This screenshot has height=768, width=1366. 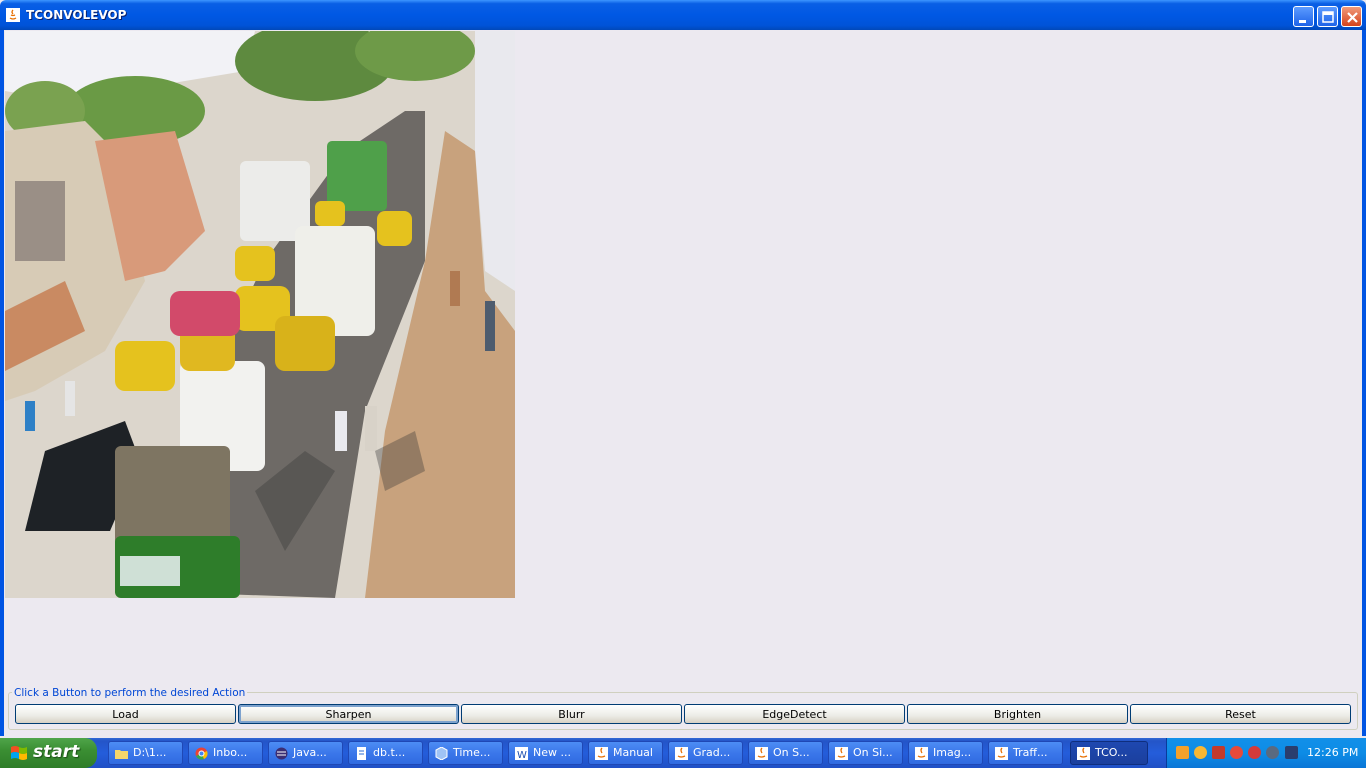 What do you see at coordinates (571, 714) in the screenshot?
I see `blurr-button: Blurr` at bounding box center [571, 714].